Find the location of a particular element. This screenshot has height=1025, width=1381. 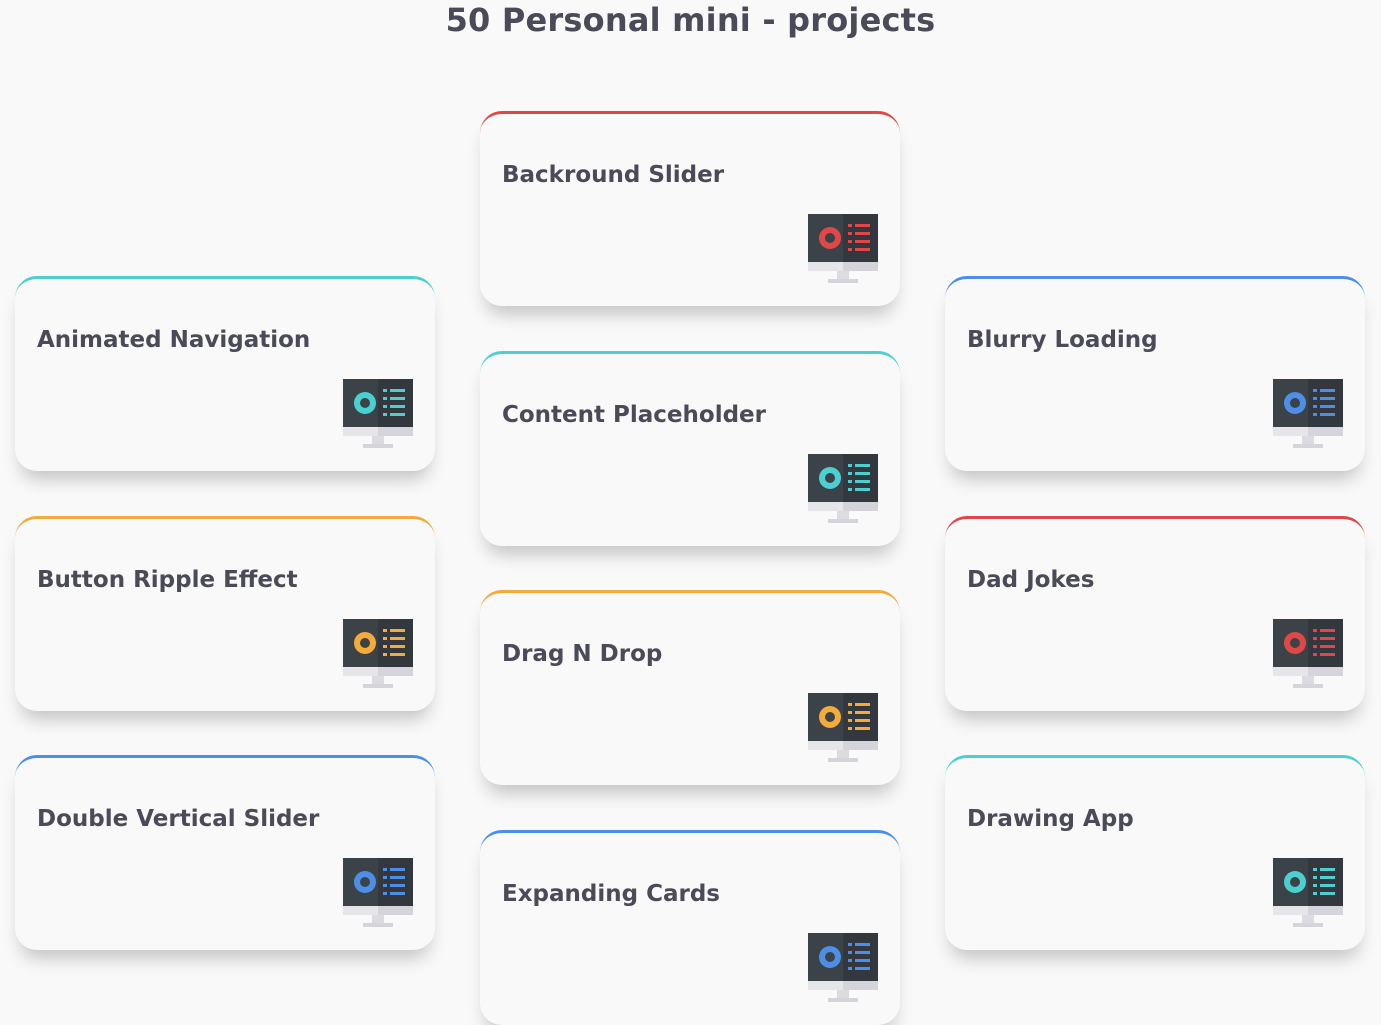

project-card: Content Placeholder is located at coordinates (690, 448).